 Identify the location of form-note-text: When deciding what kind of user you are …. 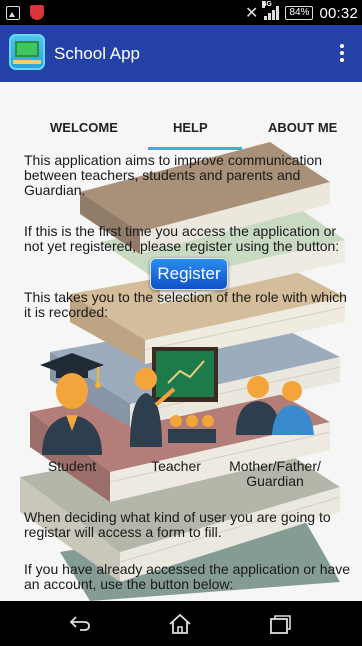
(177, 524).